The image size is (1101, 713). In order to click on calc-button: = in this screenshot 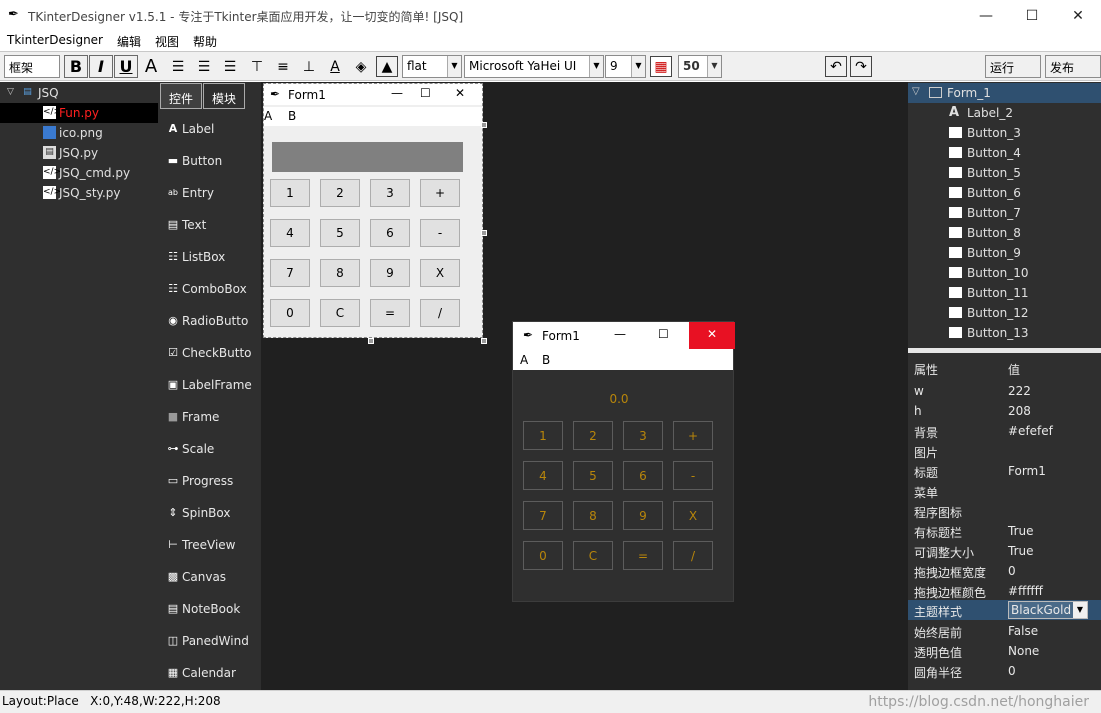, I will do `click(643, 555)`.